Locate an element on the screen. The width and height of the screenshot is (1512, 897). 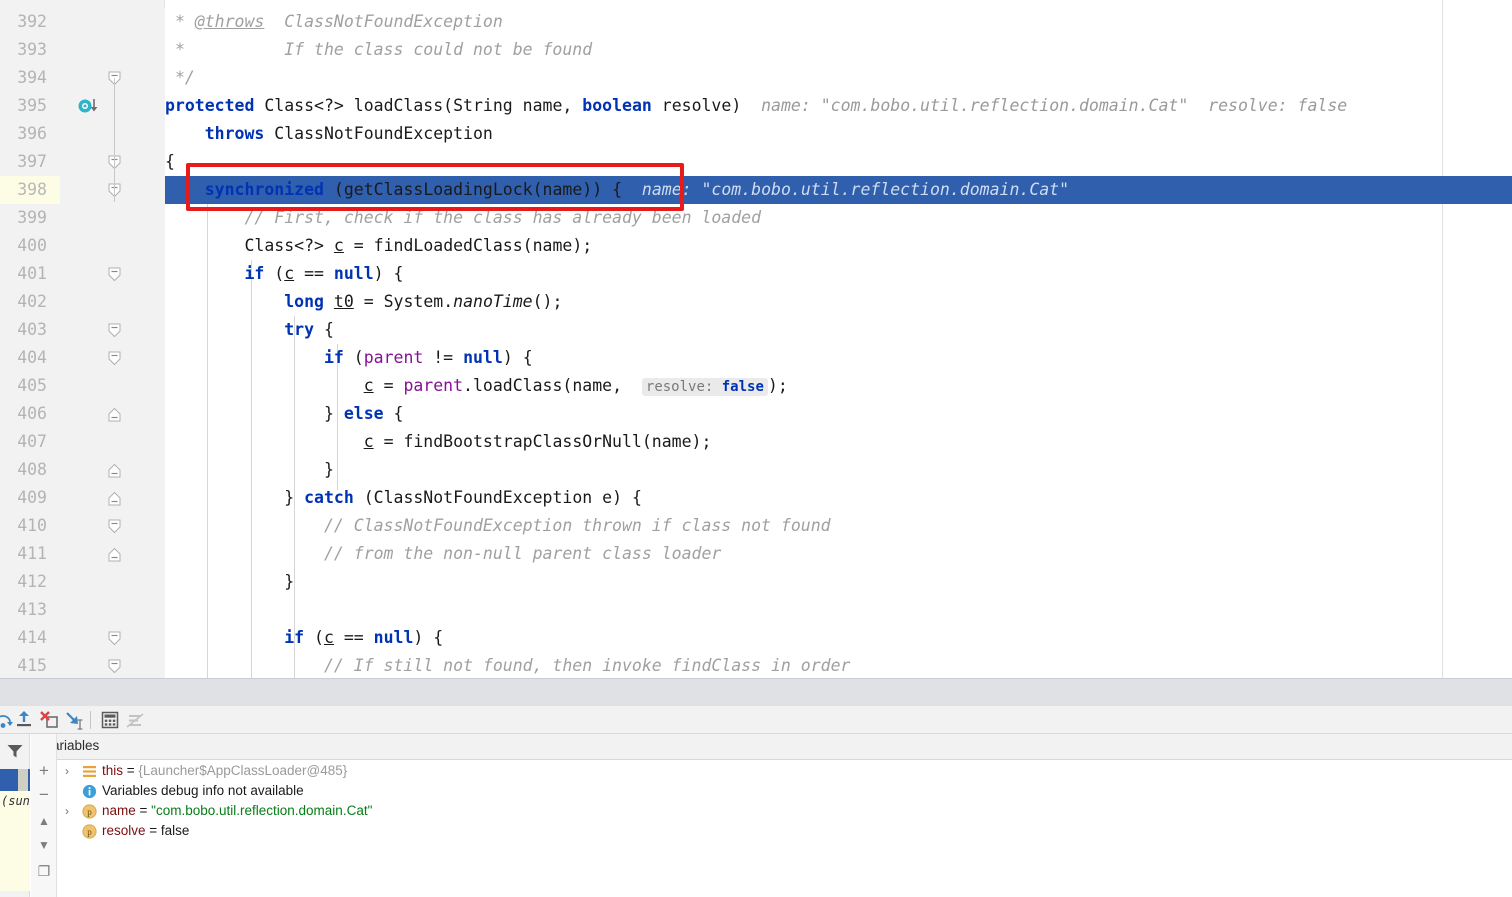
code-cell: } catch (ClassNotFoundException e) { is located at coordinates (838, 498).